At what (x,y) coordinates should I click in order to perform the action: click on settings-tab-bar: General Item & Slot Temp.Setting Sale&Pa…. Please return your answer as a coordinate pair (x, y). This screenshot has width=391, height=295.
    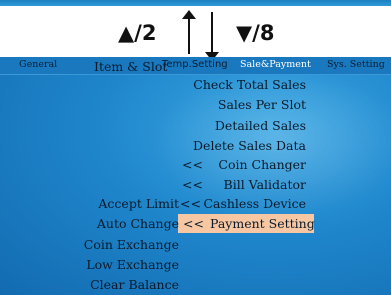
    Looking at the image, I should click on (195, 66).